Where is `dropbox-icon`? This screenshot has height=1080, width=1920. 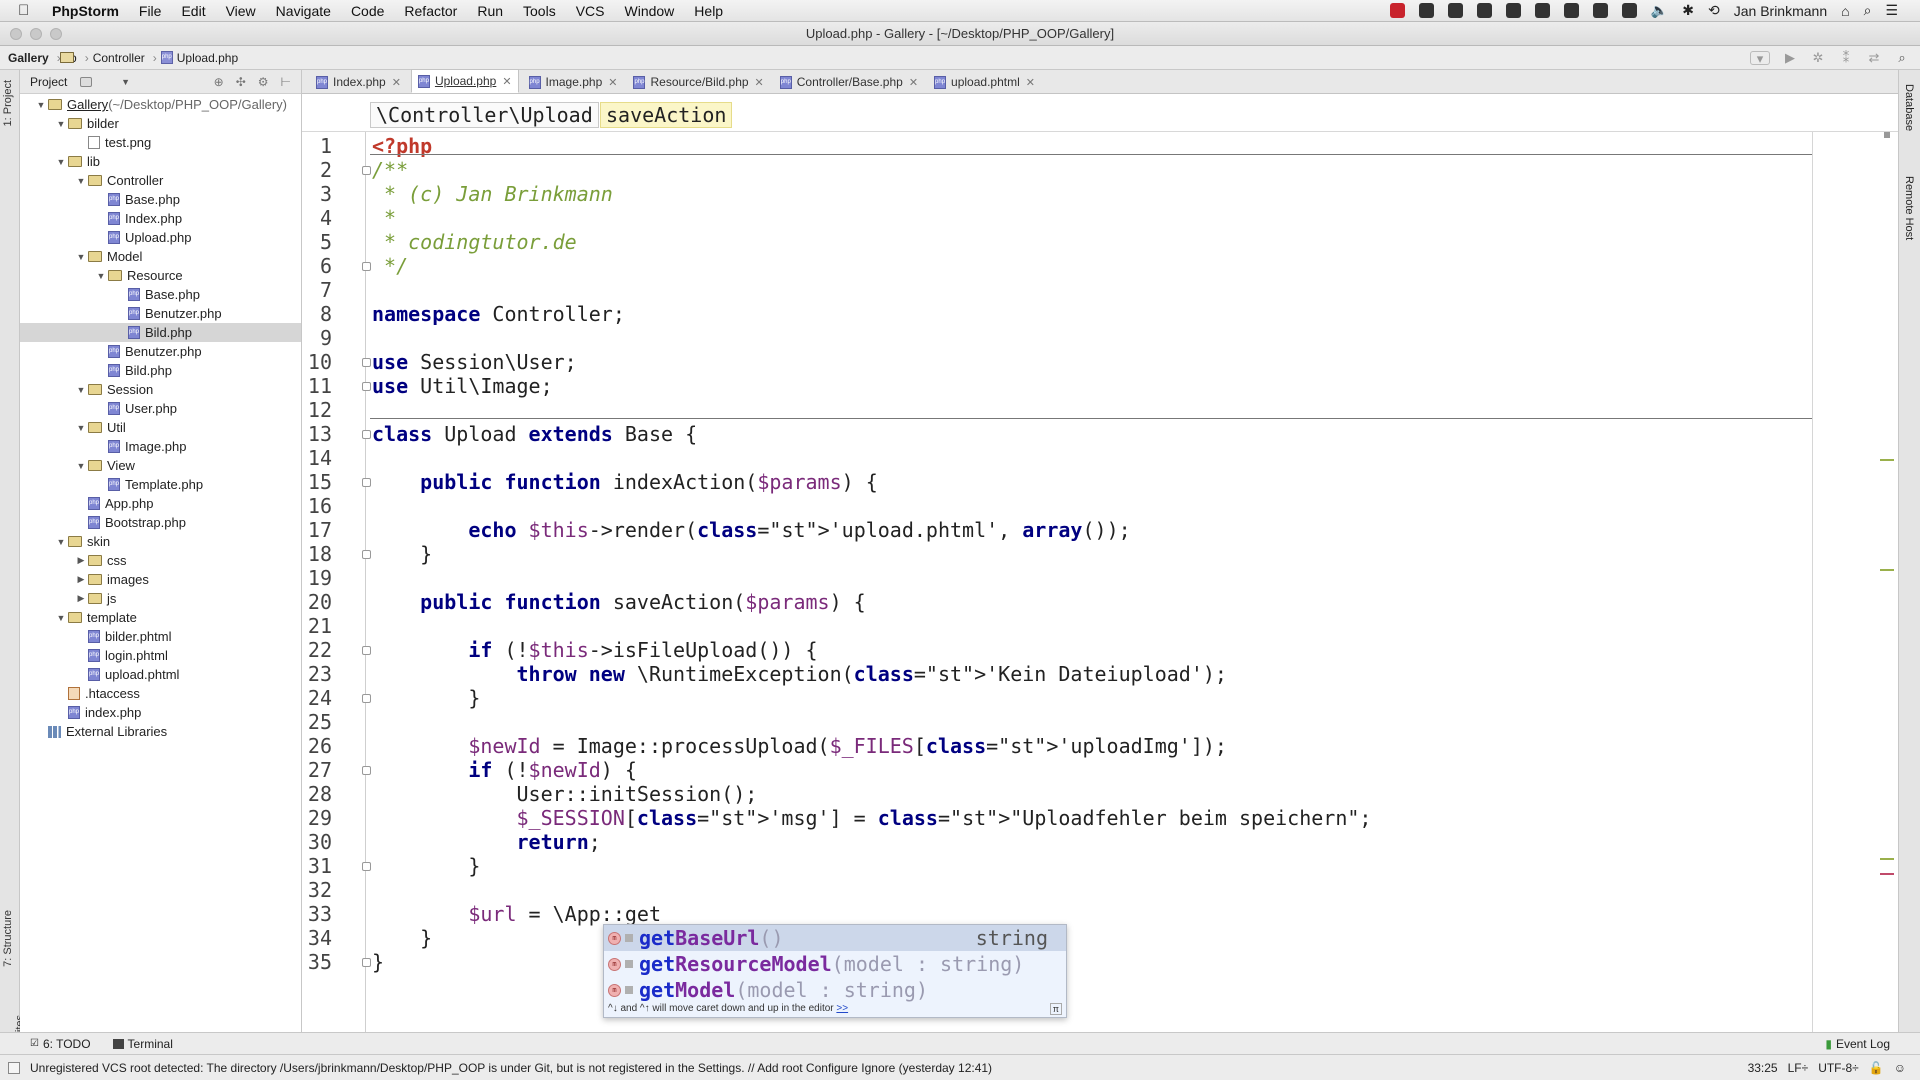 dropbox-icon is located at coordinates (1426, 10).